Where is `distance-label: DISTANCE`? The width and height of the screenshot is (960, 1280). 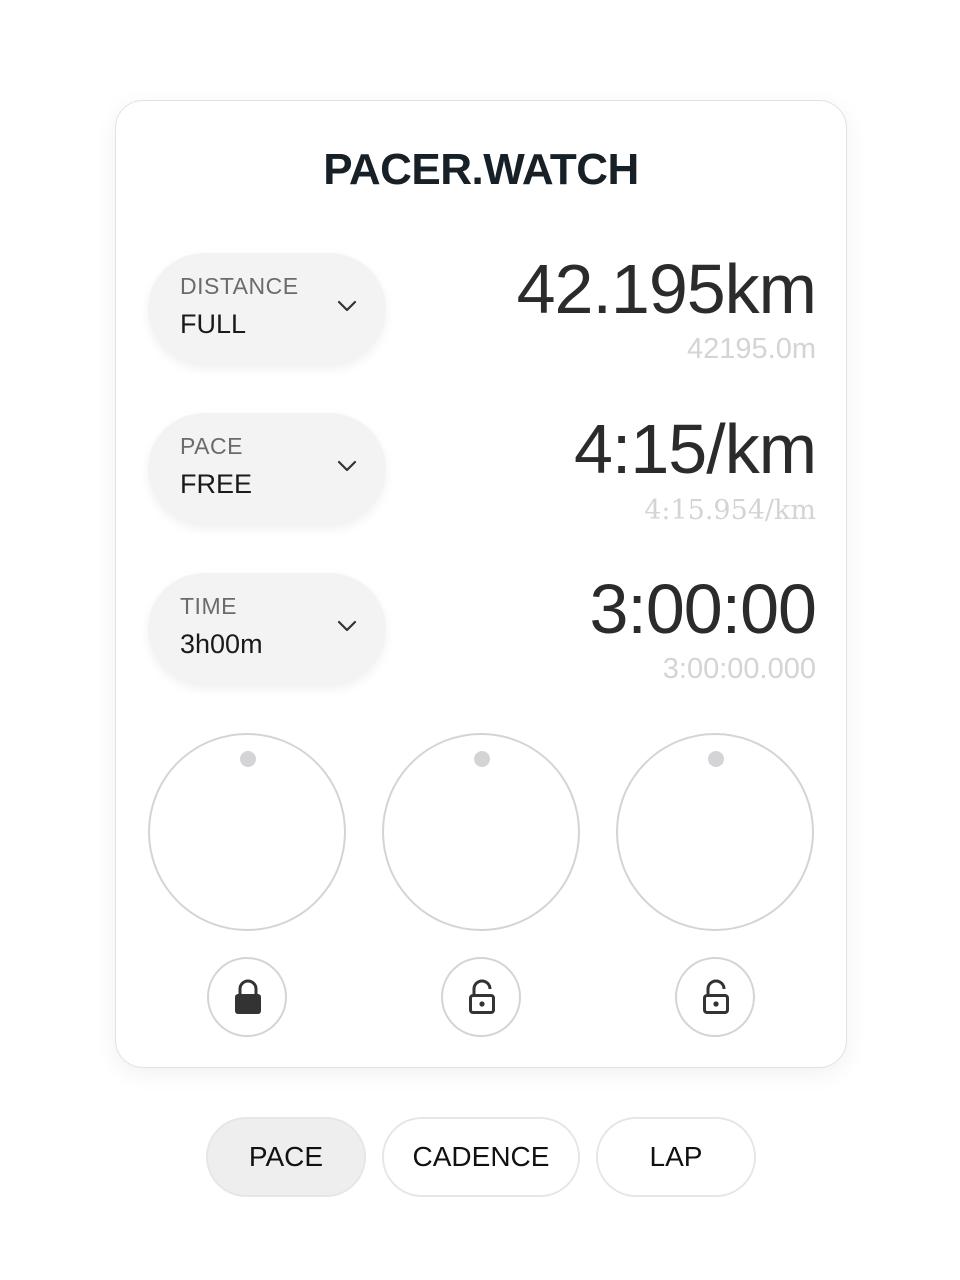 distance-label: DISTANCE is located at coordinates (239, 286).